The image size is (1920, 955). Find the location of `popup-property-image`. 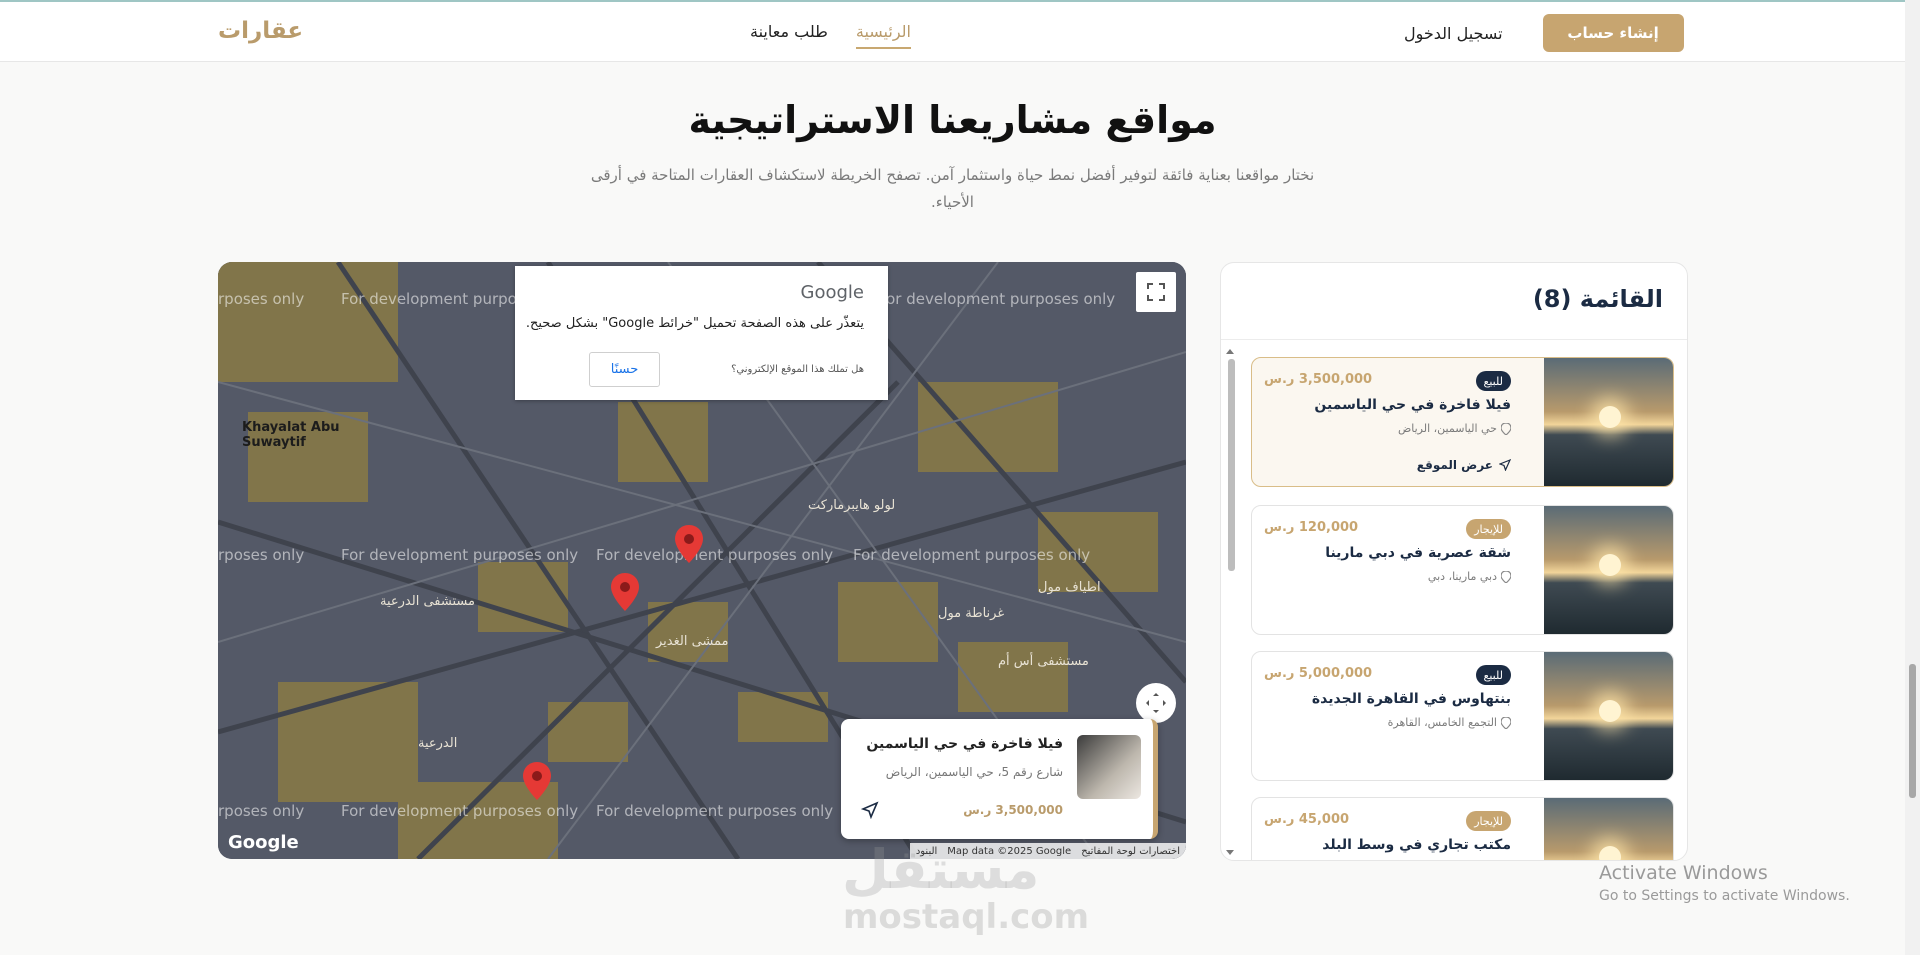

popup-property-image is located at coordinates (1109, 767).